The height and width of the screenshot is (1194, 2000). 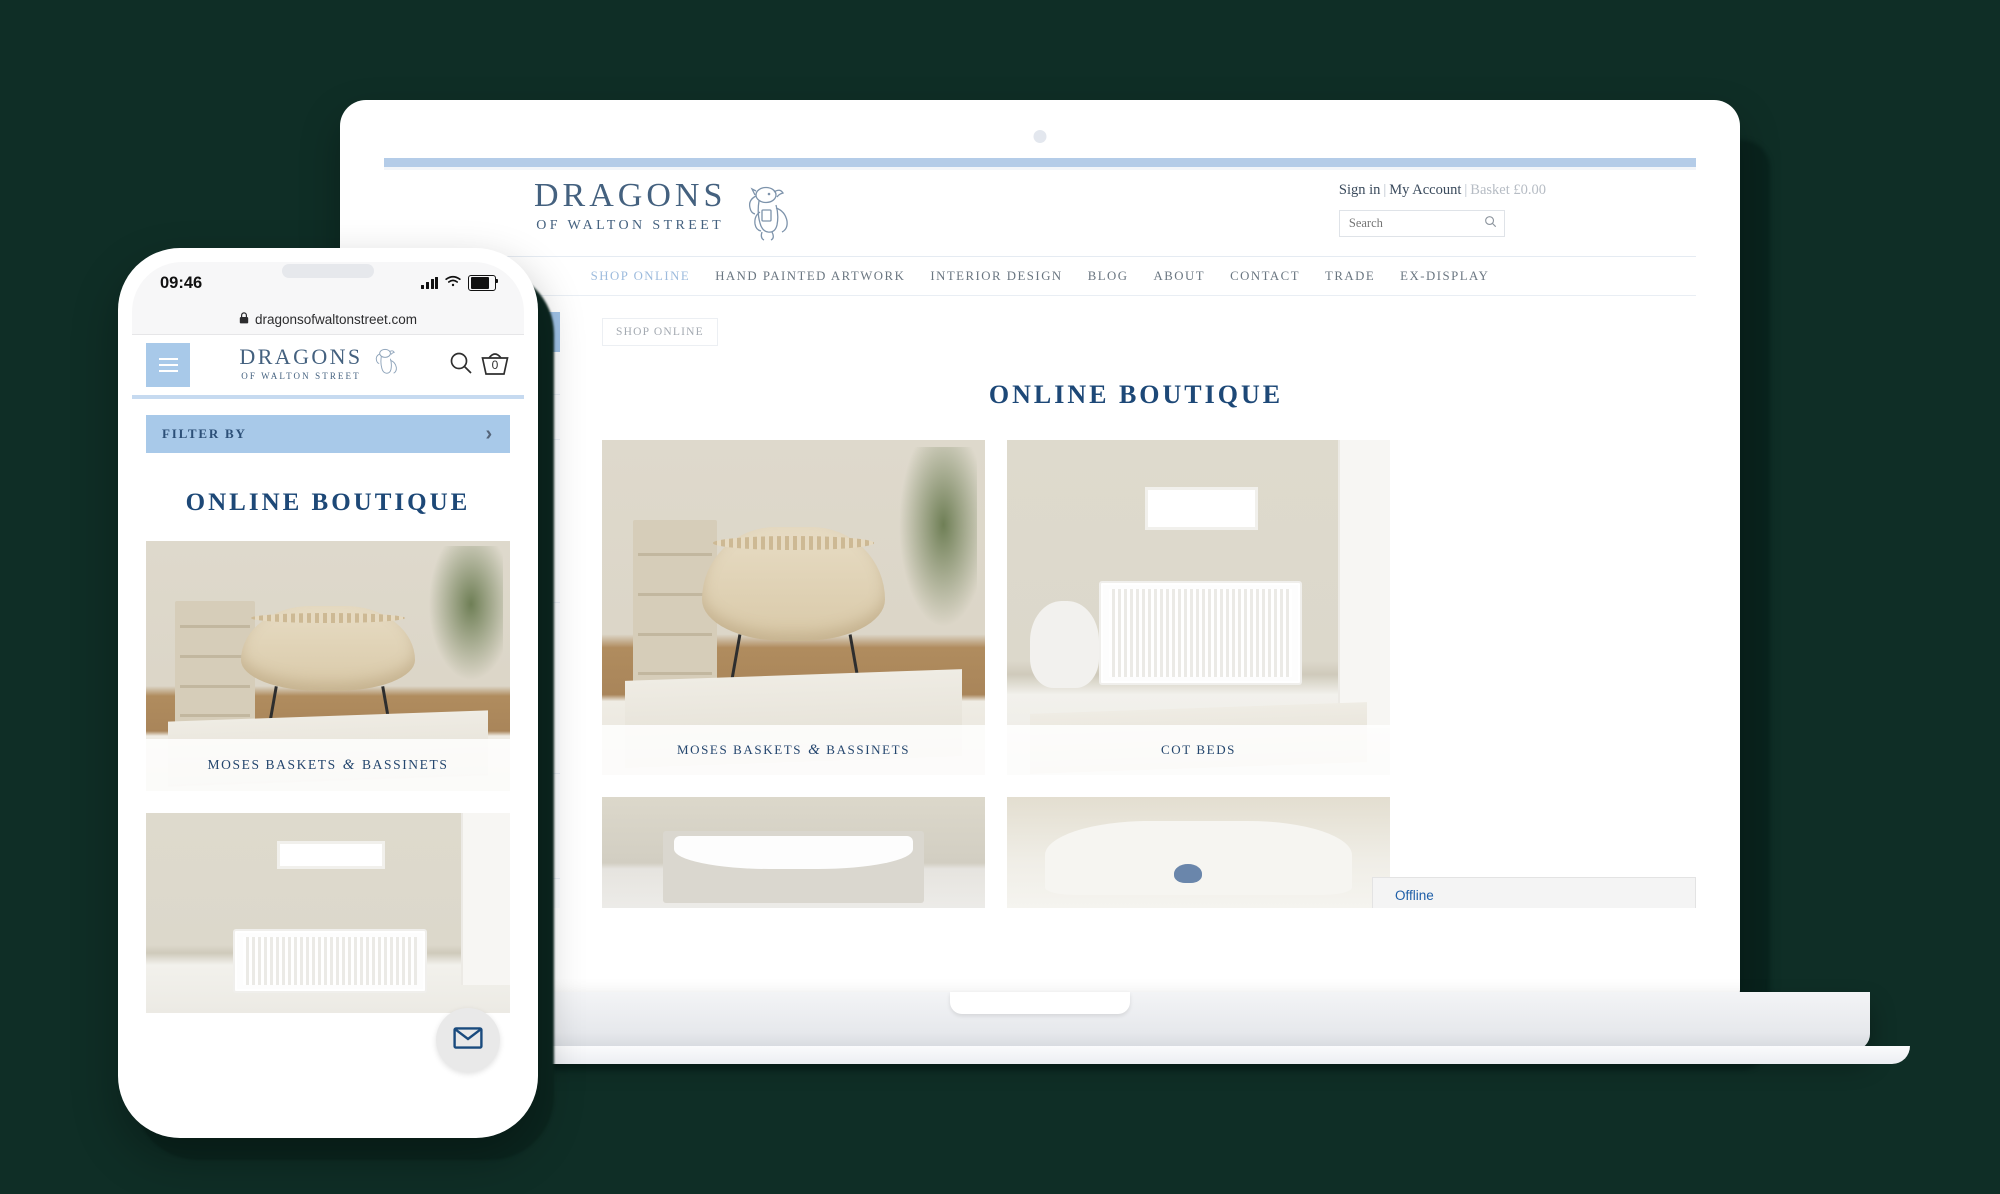 I want to click on phone-product-card-cot-beds, so click(x=328, y=913).